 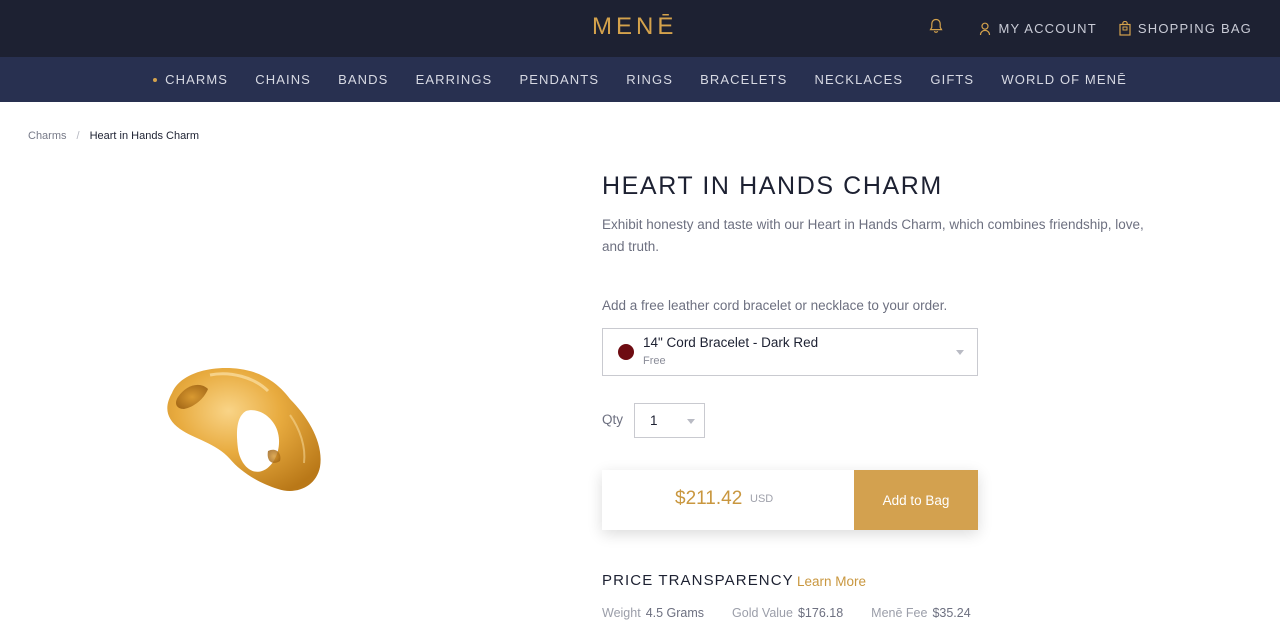 I want to click on header-actions: MY ACCOUNT SHOPPING BAG, so click(x=1090, y=28).